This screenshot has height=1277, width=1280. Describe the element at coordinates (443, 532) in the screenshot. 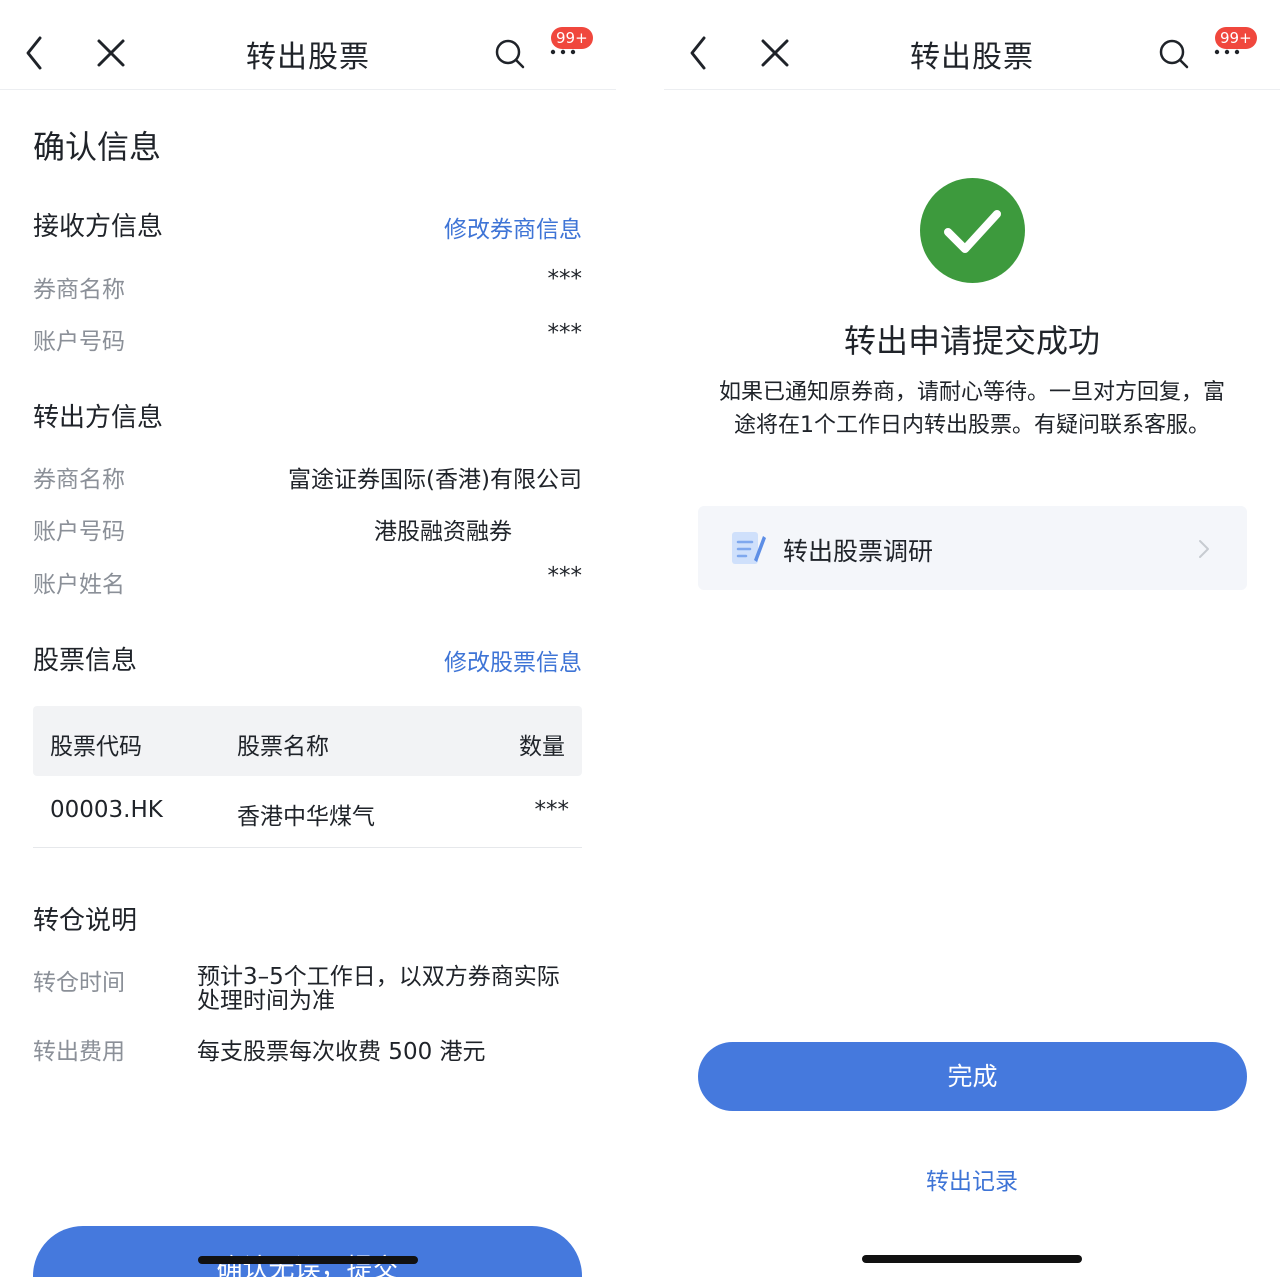

I see `sender-account-value: 港股融资融券` at that location.